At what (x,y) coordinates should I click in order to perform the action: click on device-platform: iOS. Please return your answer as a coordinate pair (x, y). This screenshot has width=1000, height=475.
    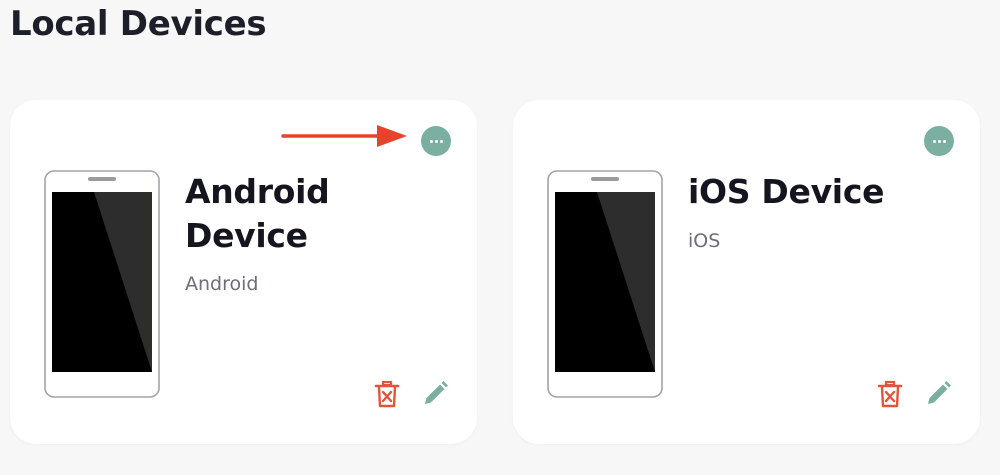
    Looking at the image, I should click on (704, 241).